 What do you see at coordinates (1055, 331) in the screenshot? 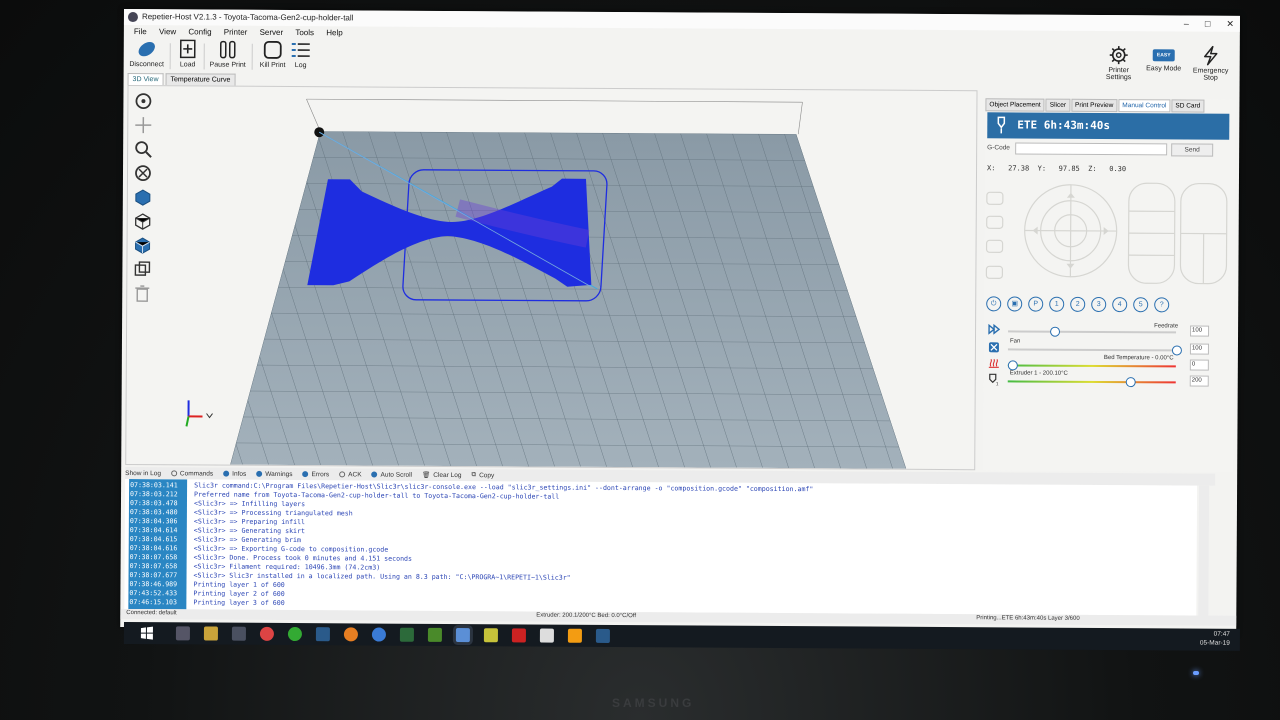
I see `feedrate-slider` at bounding box center [1055, 331].